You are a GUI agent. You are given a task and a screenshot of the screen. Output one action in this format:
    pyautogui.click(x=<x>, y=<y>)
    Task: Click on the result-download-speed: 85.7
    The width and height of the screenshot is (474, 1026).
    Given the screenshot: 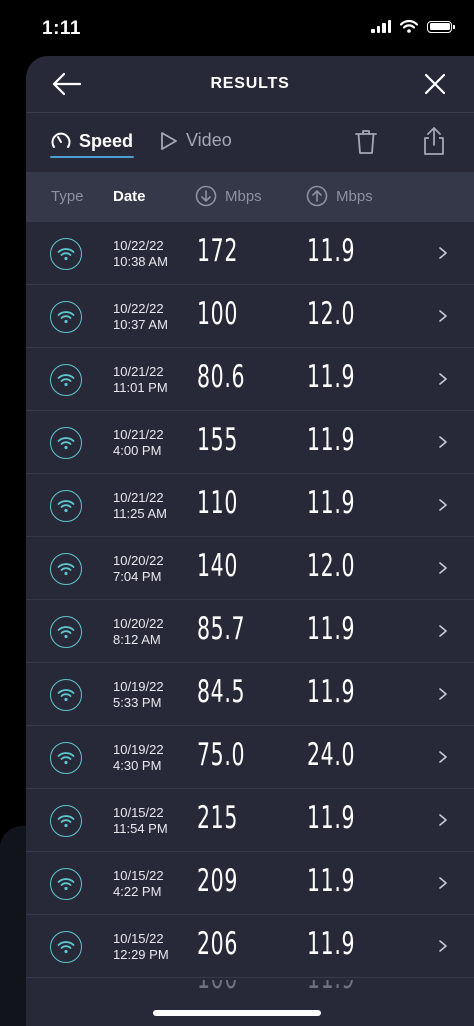 What is the action you would take?
    pyautogui.click(x=221, y=629)
    